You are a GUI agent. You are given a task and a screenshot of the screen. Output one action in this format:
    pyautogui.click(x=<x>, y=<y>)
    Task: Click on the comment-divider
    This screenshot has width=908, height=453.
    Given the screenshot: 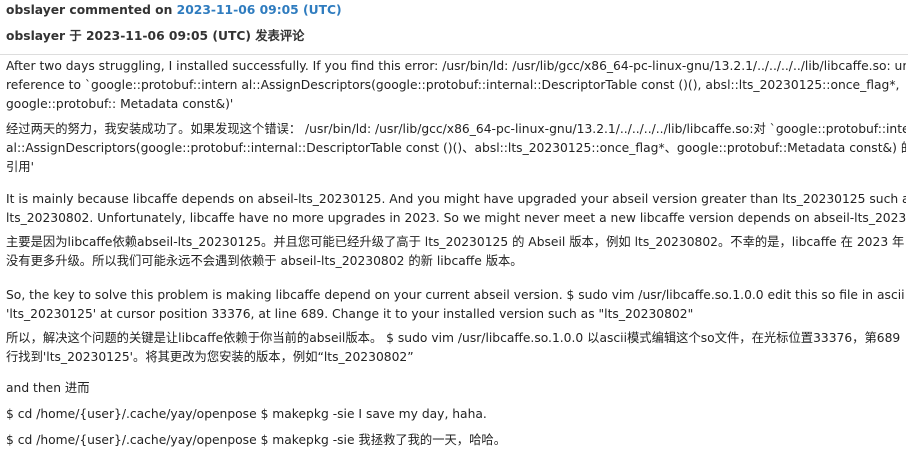 What is the action you would take?
    pyautogui.click(x=454, y=54)
    